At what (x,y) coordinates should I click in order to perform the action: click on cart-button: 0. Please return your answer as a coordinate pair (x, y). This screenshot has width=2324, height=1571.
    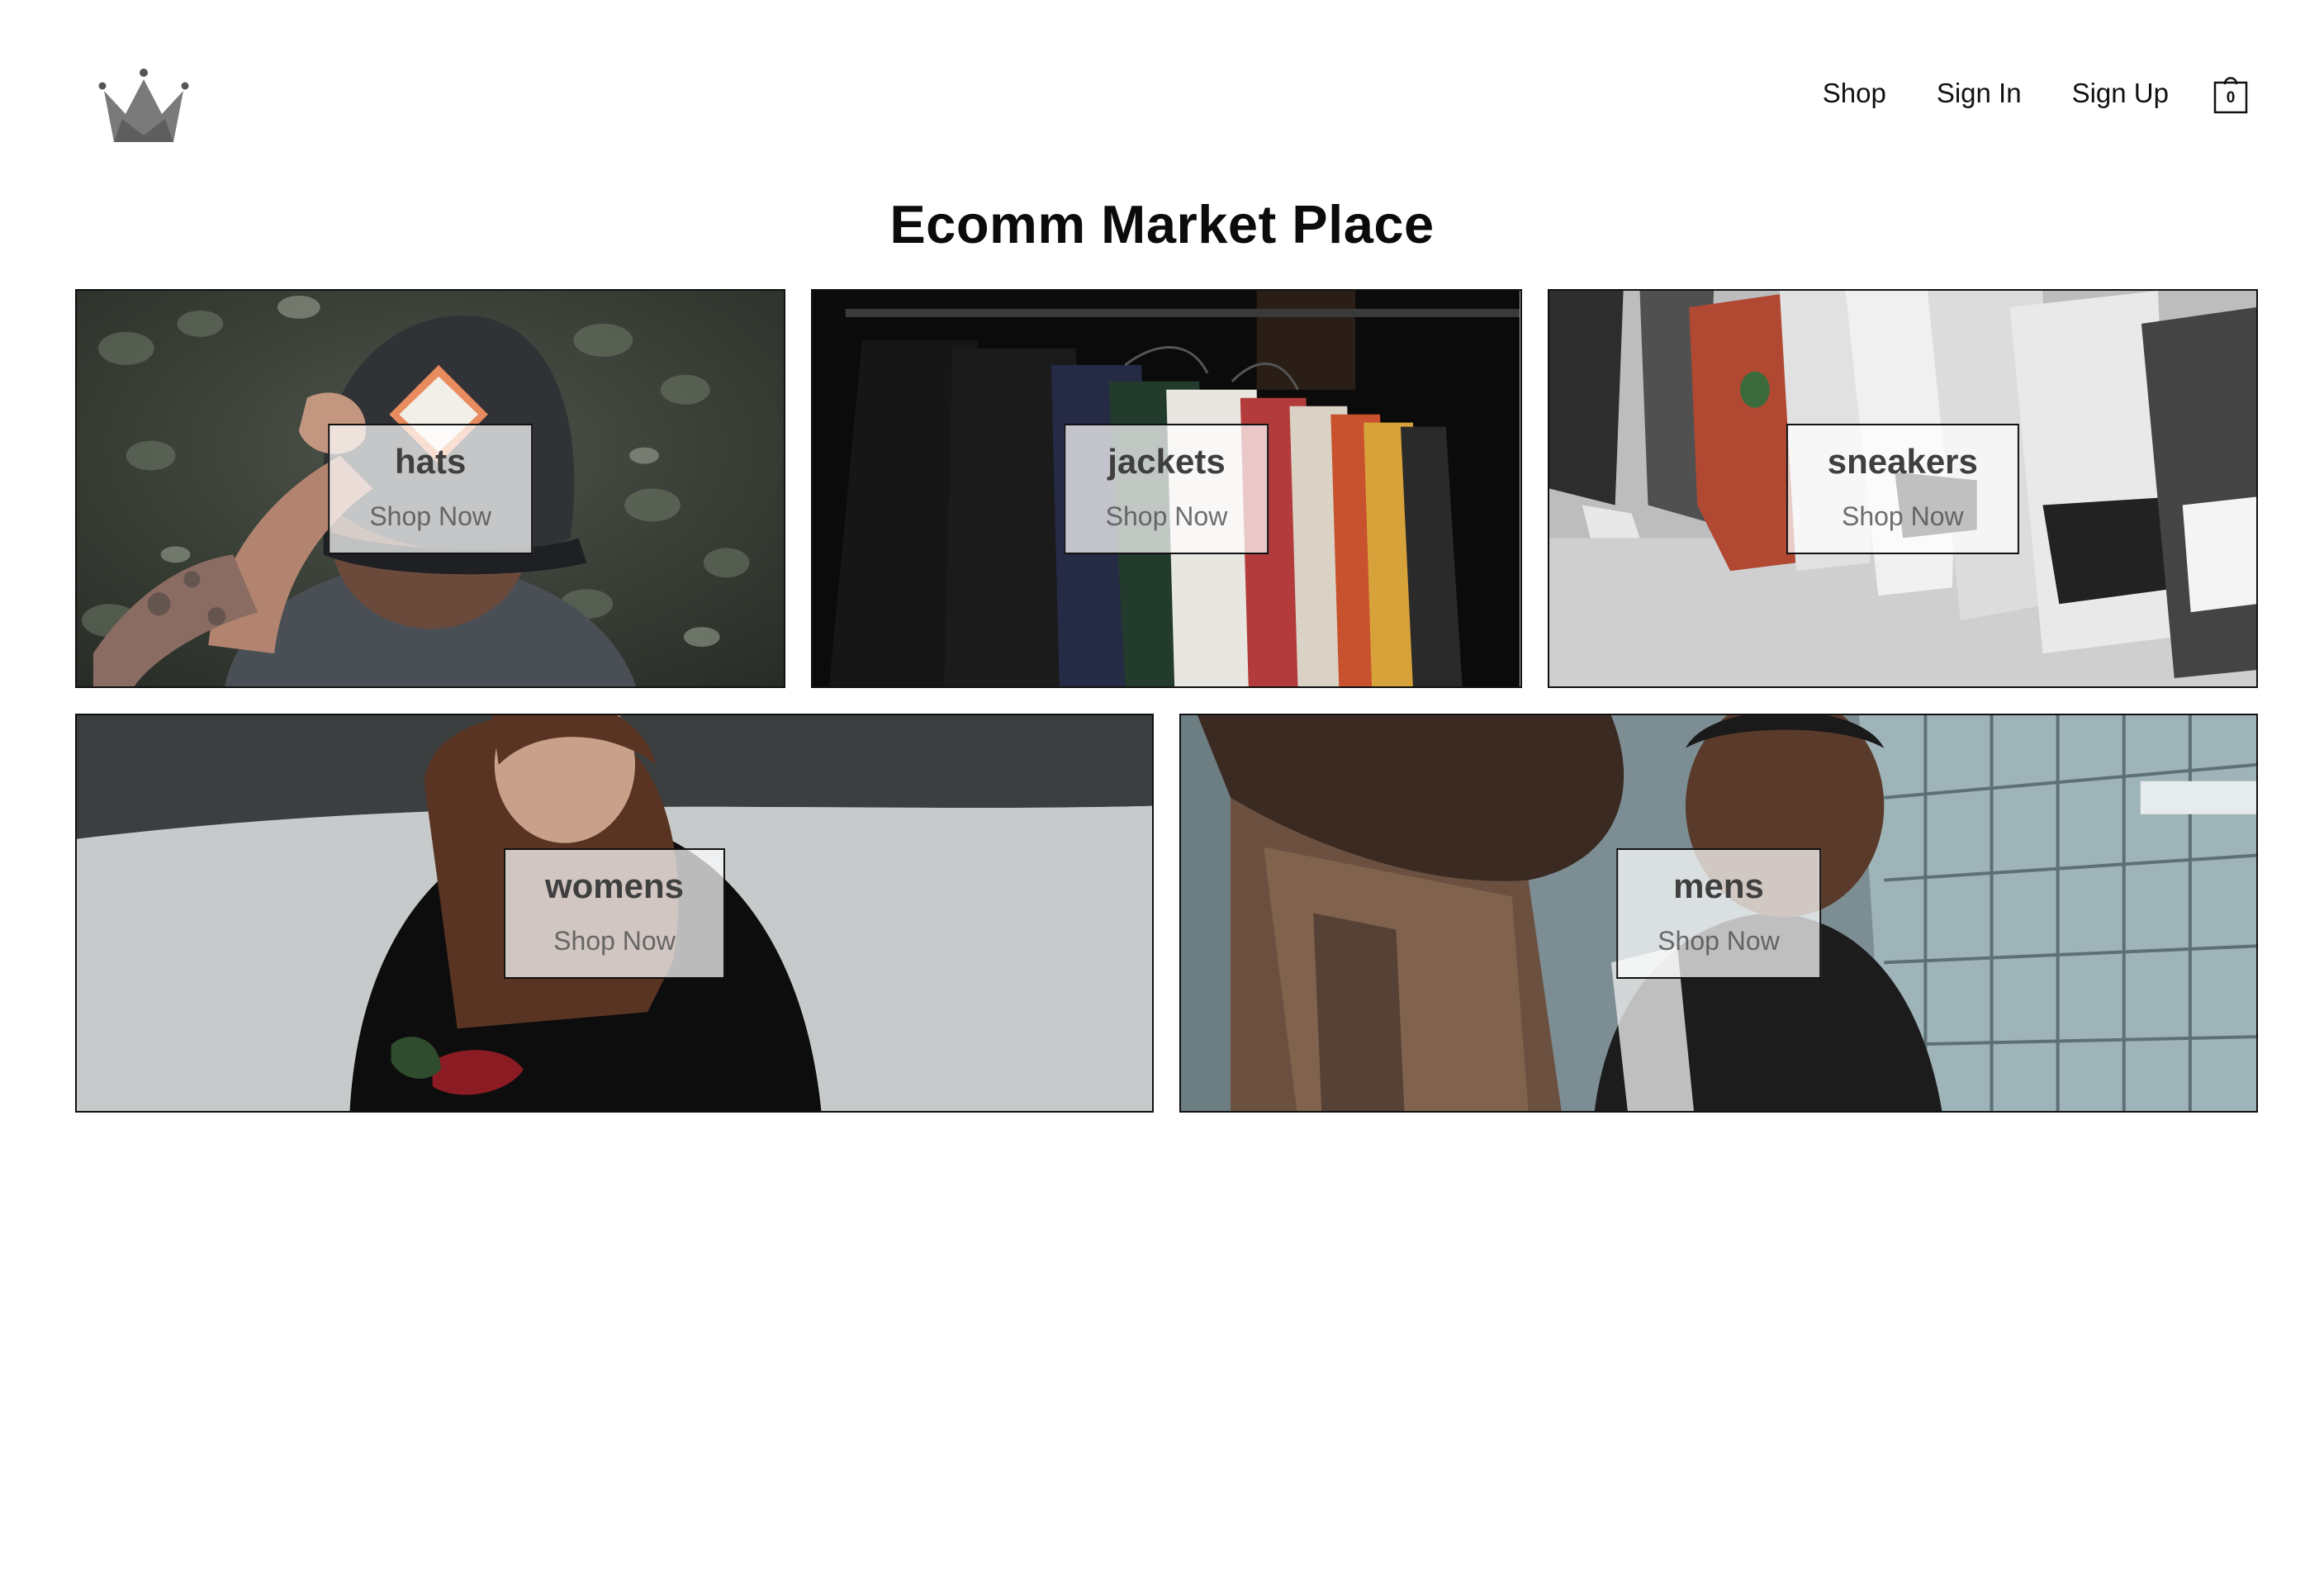
    Looking at the image, I should click on (2230, 93).